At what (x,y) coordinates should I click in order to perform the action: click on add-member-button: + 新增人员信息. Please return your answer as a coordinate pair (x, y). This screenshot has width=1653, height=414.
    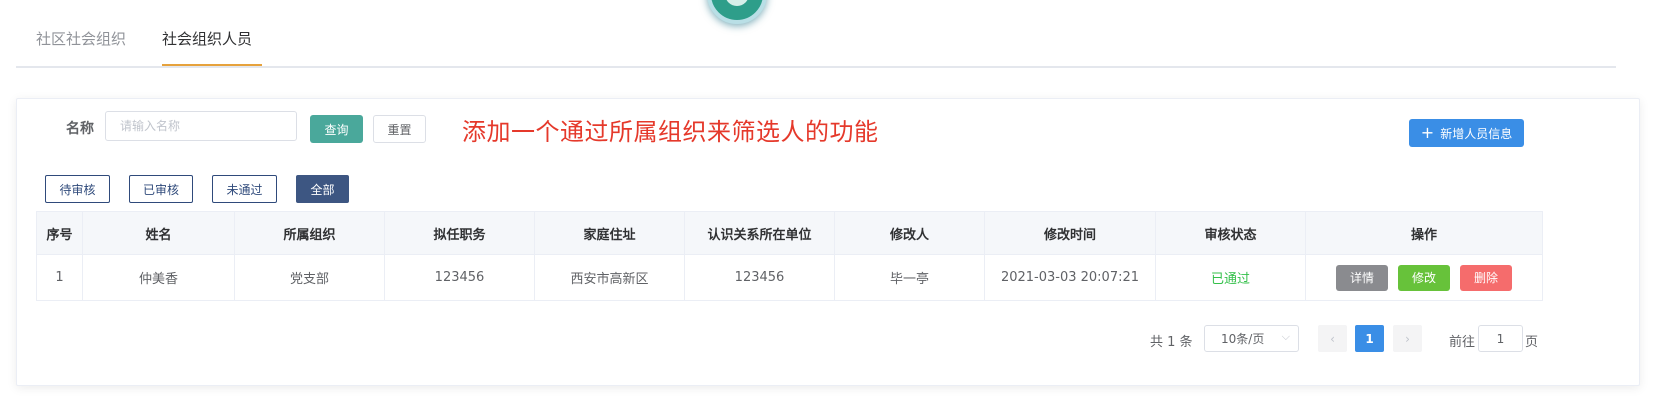
    Looking at the image, I should click on (1466, 133).